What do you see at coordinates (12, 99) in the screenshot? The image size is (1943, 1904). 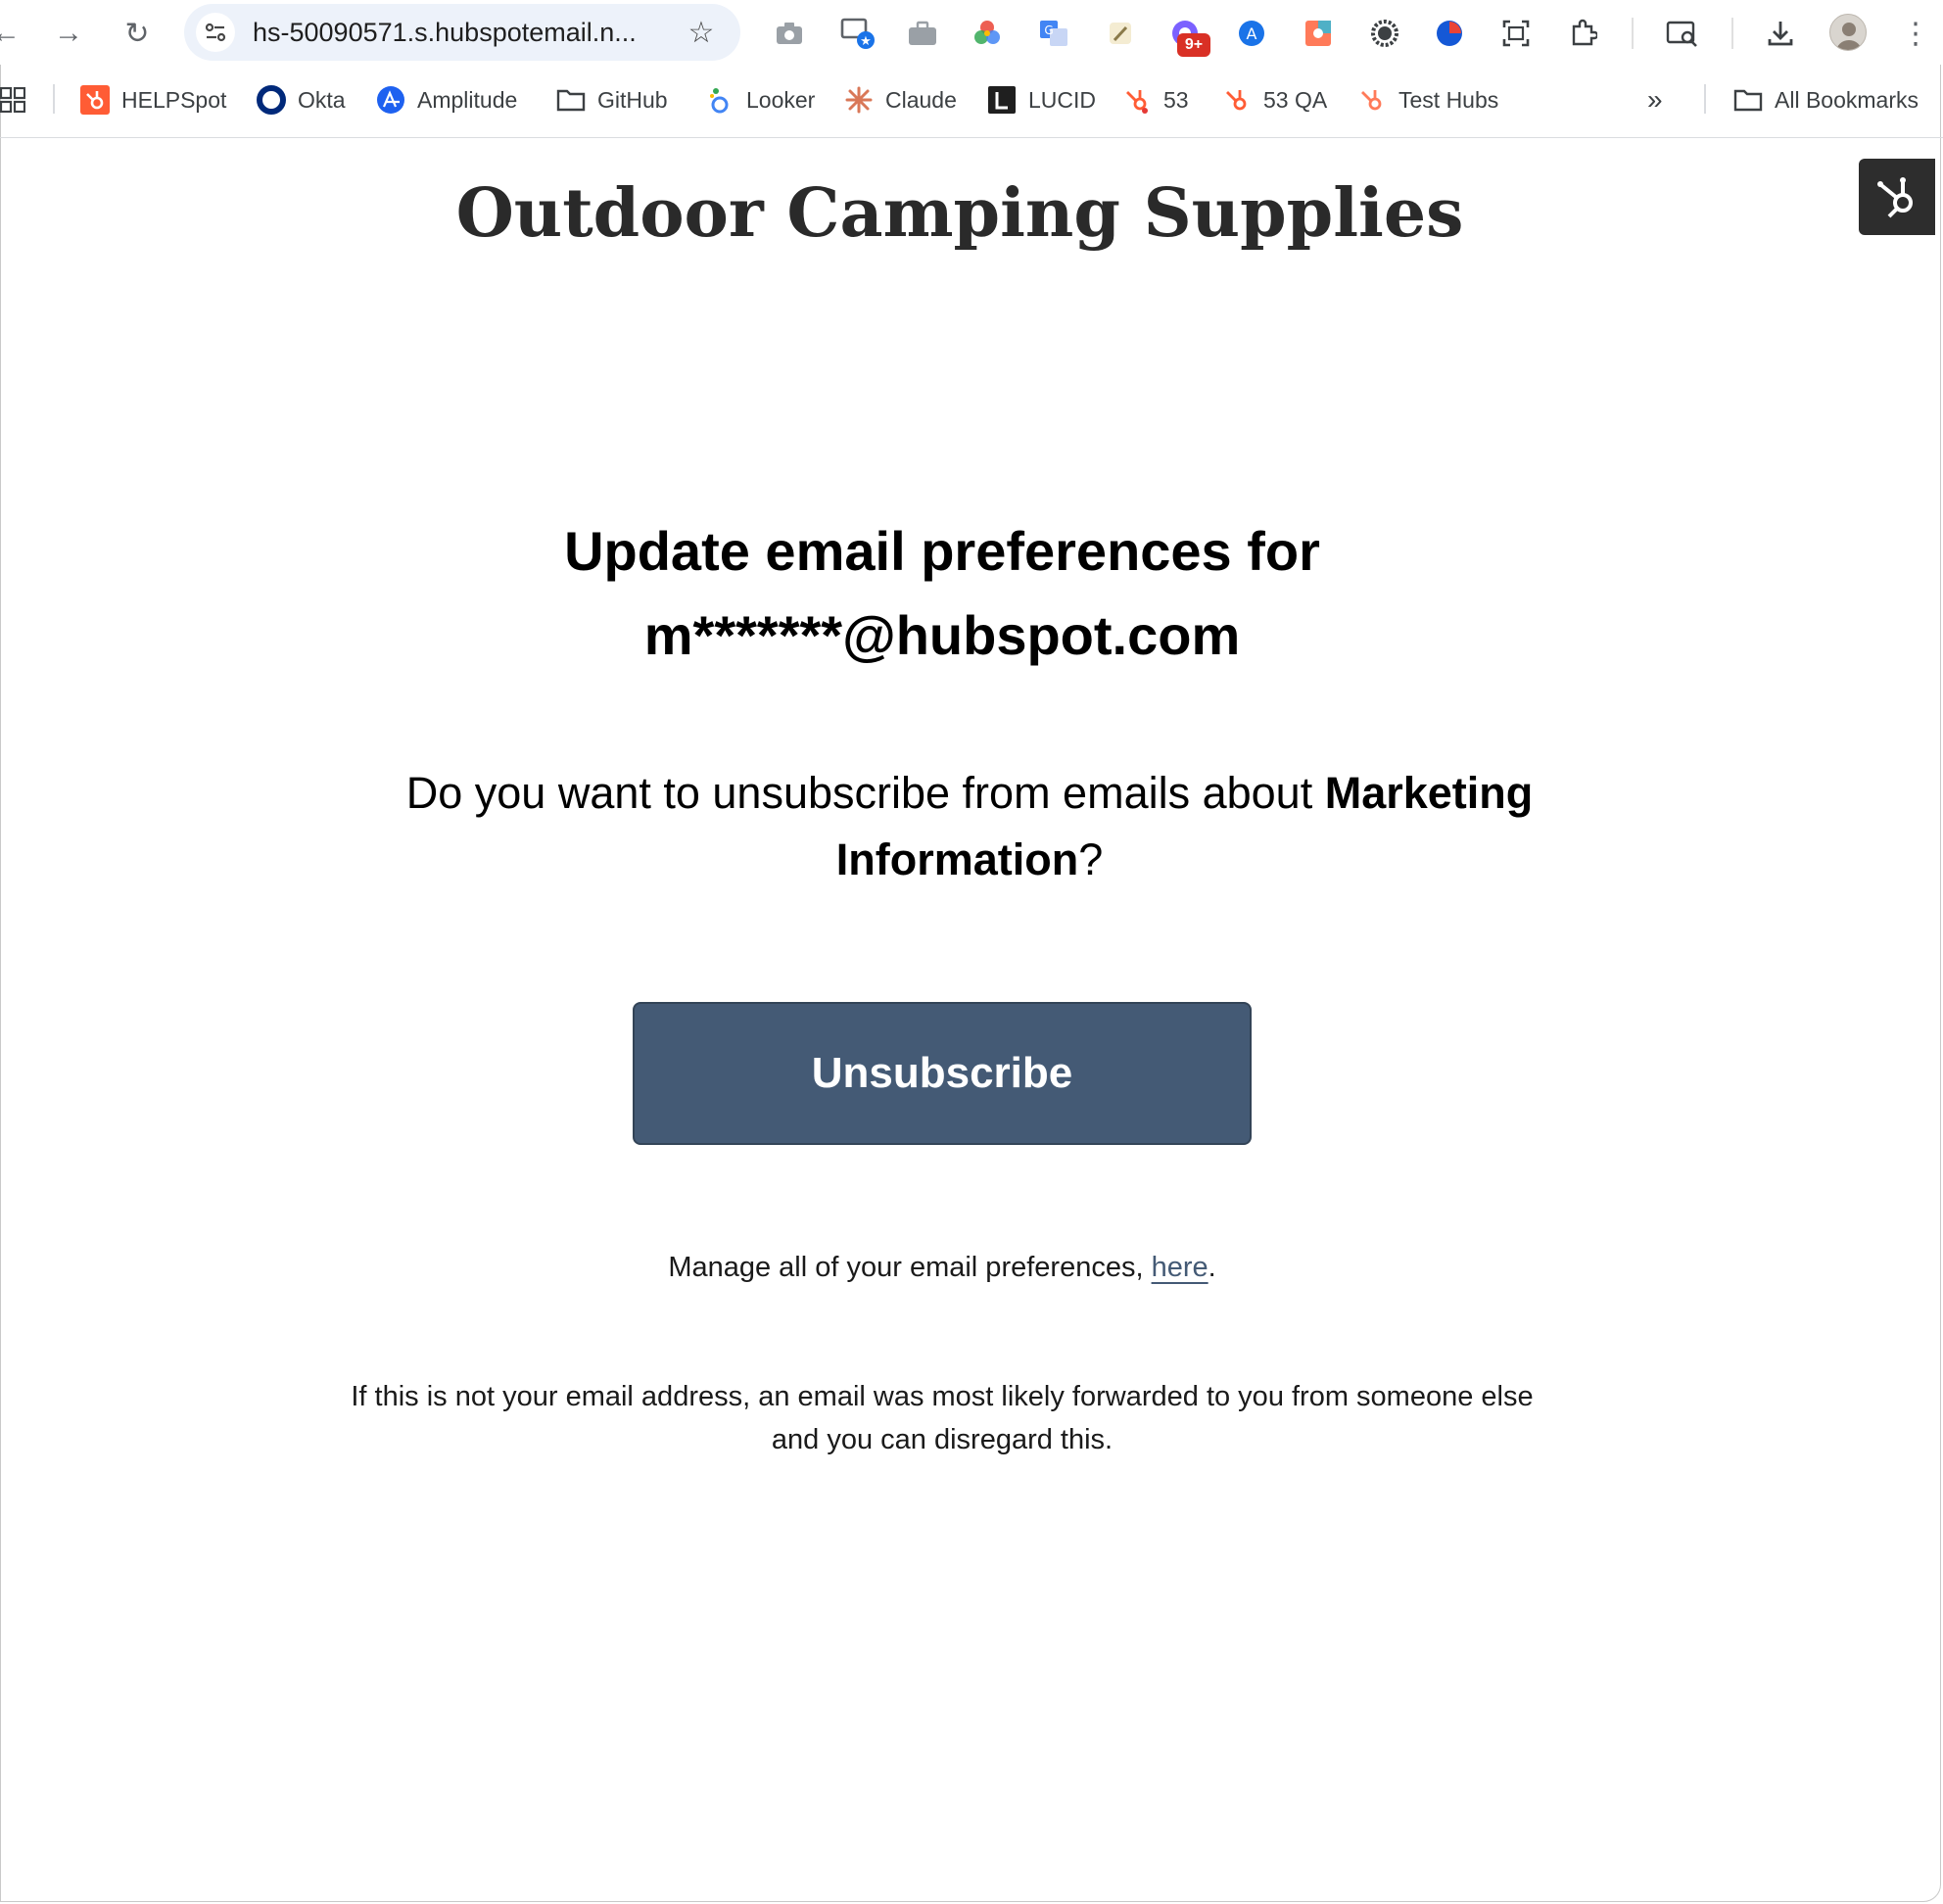 I see `apps-grid-icon` at bounding box center [12, 99].